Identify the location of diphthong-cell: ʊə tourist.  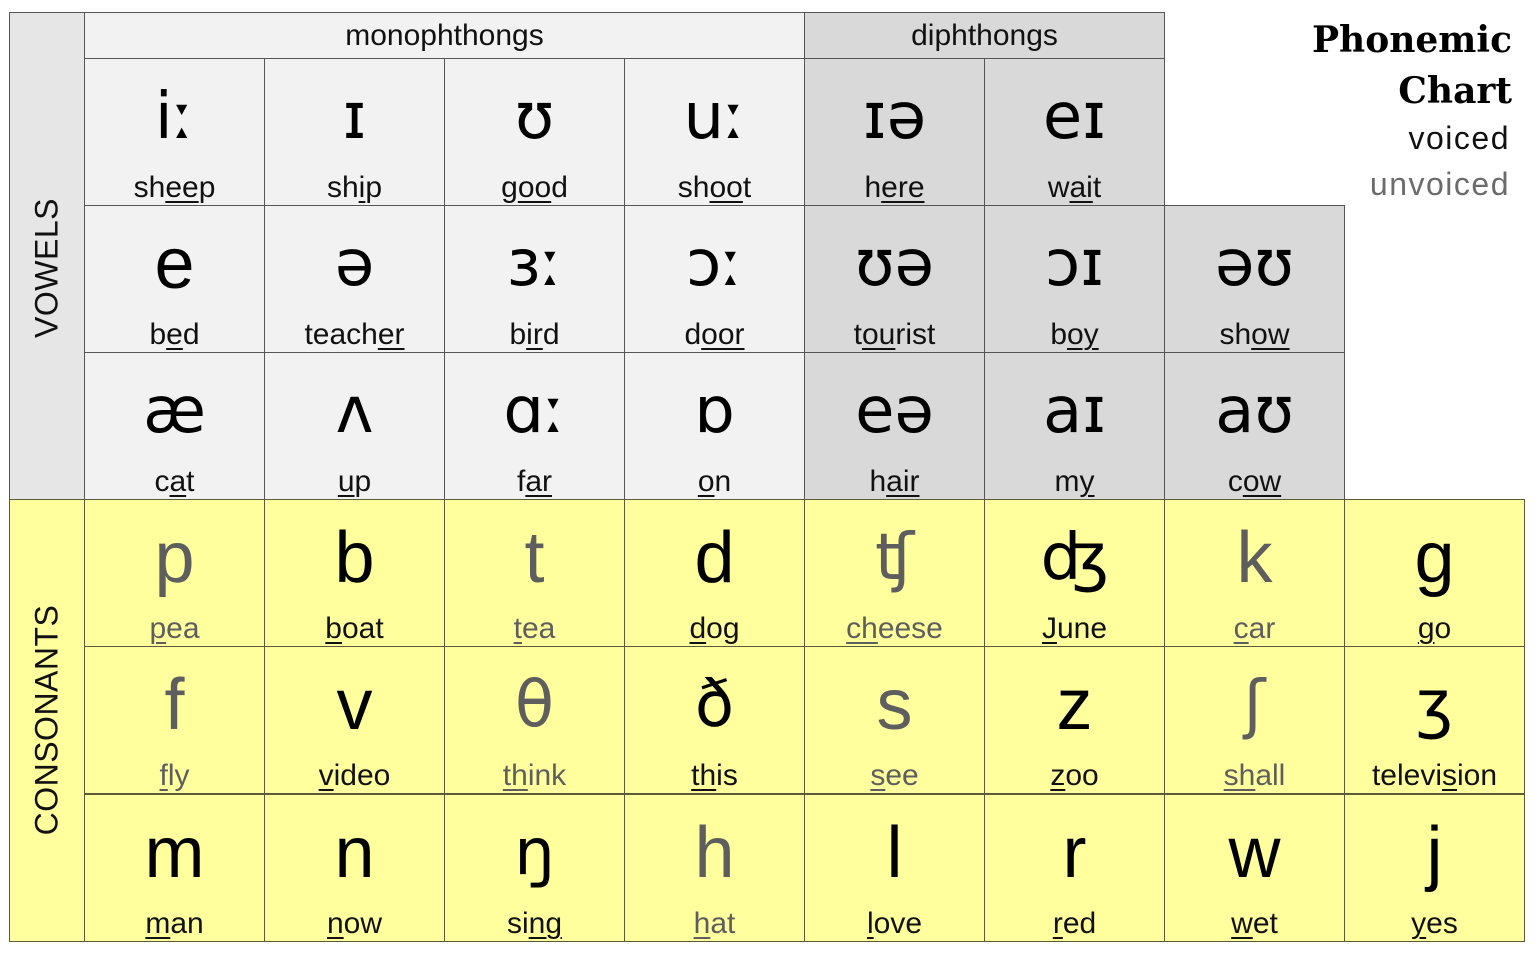
(894, 279).